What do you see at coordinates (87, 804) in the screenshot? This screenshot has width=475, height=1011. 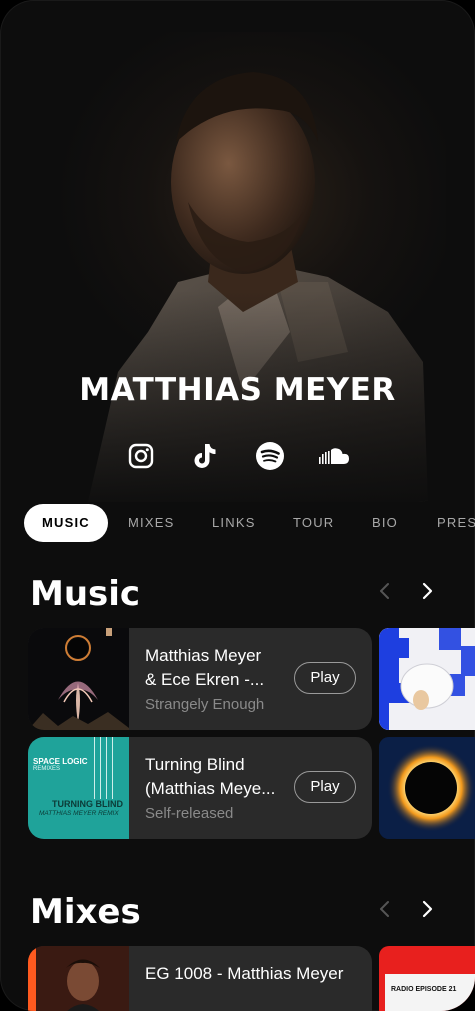 I see `cover-title: TURNING BLIND` at bounding box center [87, 804].